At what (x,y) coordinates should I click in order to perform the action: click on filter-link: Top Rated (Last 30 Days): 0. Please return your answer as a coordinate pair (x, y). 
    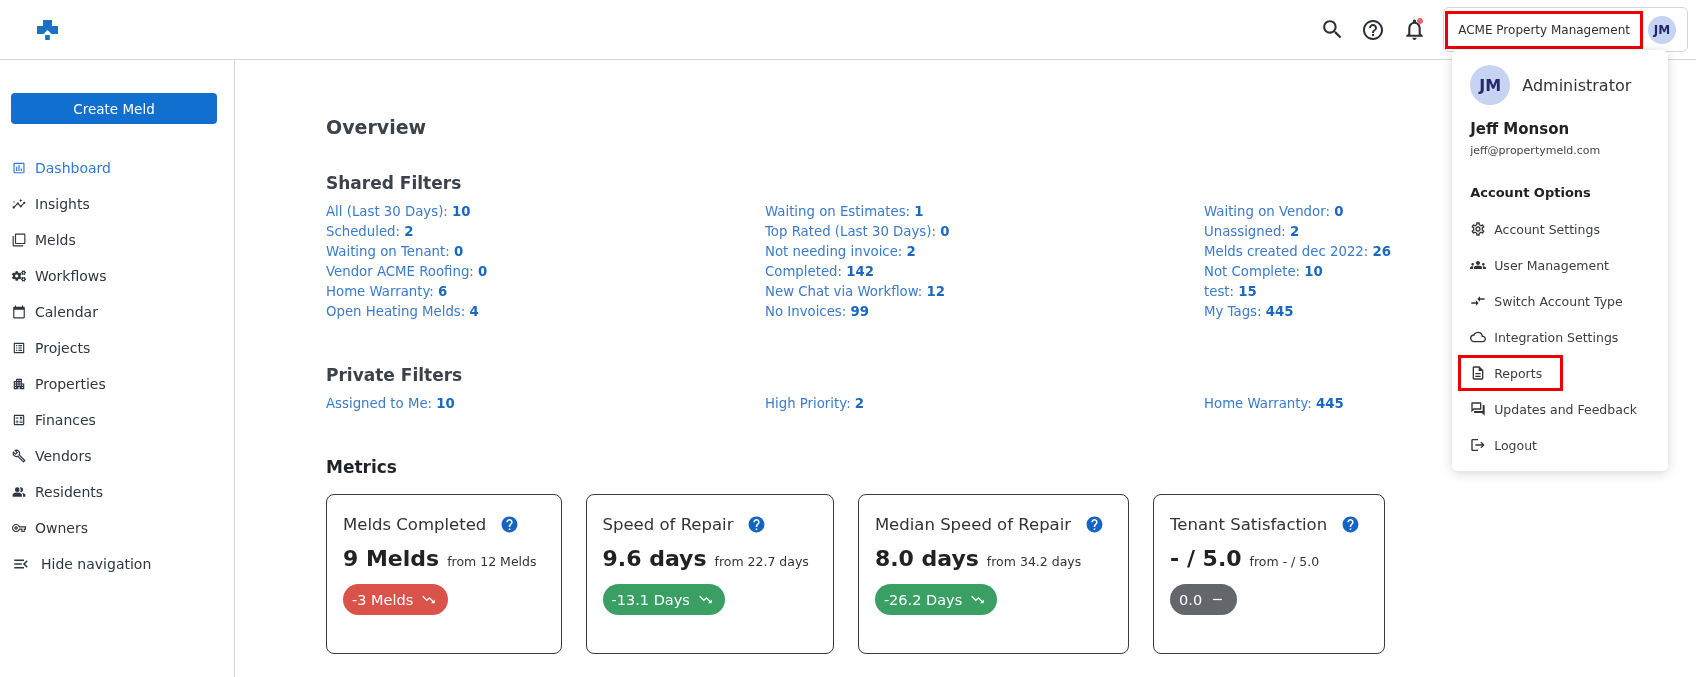
    Looking at the image, I should click on (857, 232).